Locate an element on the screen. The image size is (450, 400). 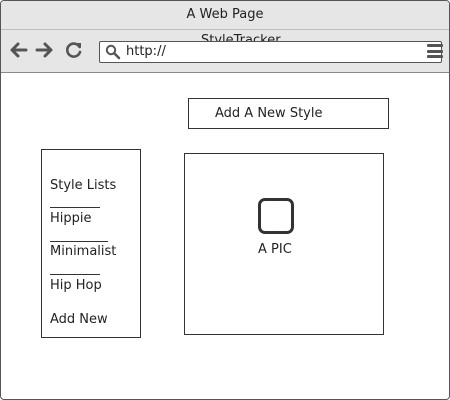
image-placeholder-icon is located at coordinates (276, 216).